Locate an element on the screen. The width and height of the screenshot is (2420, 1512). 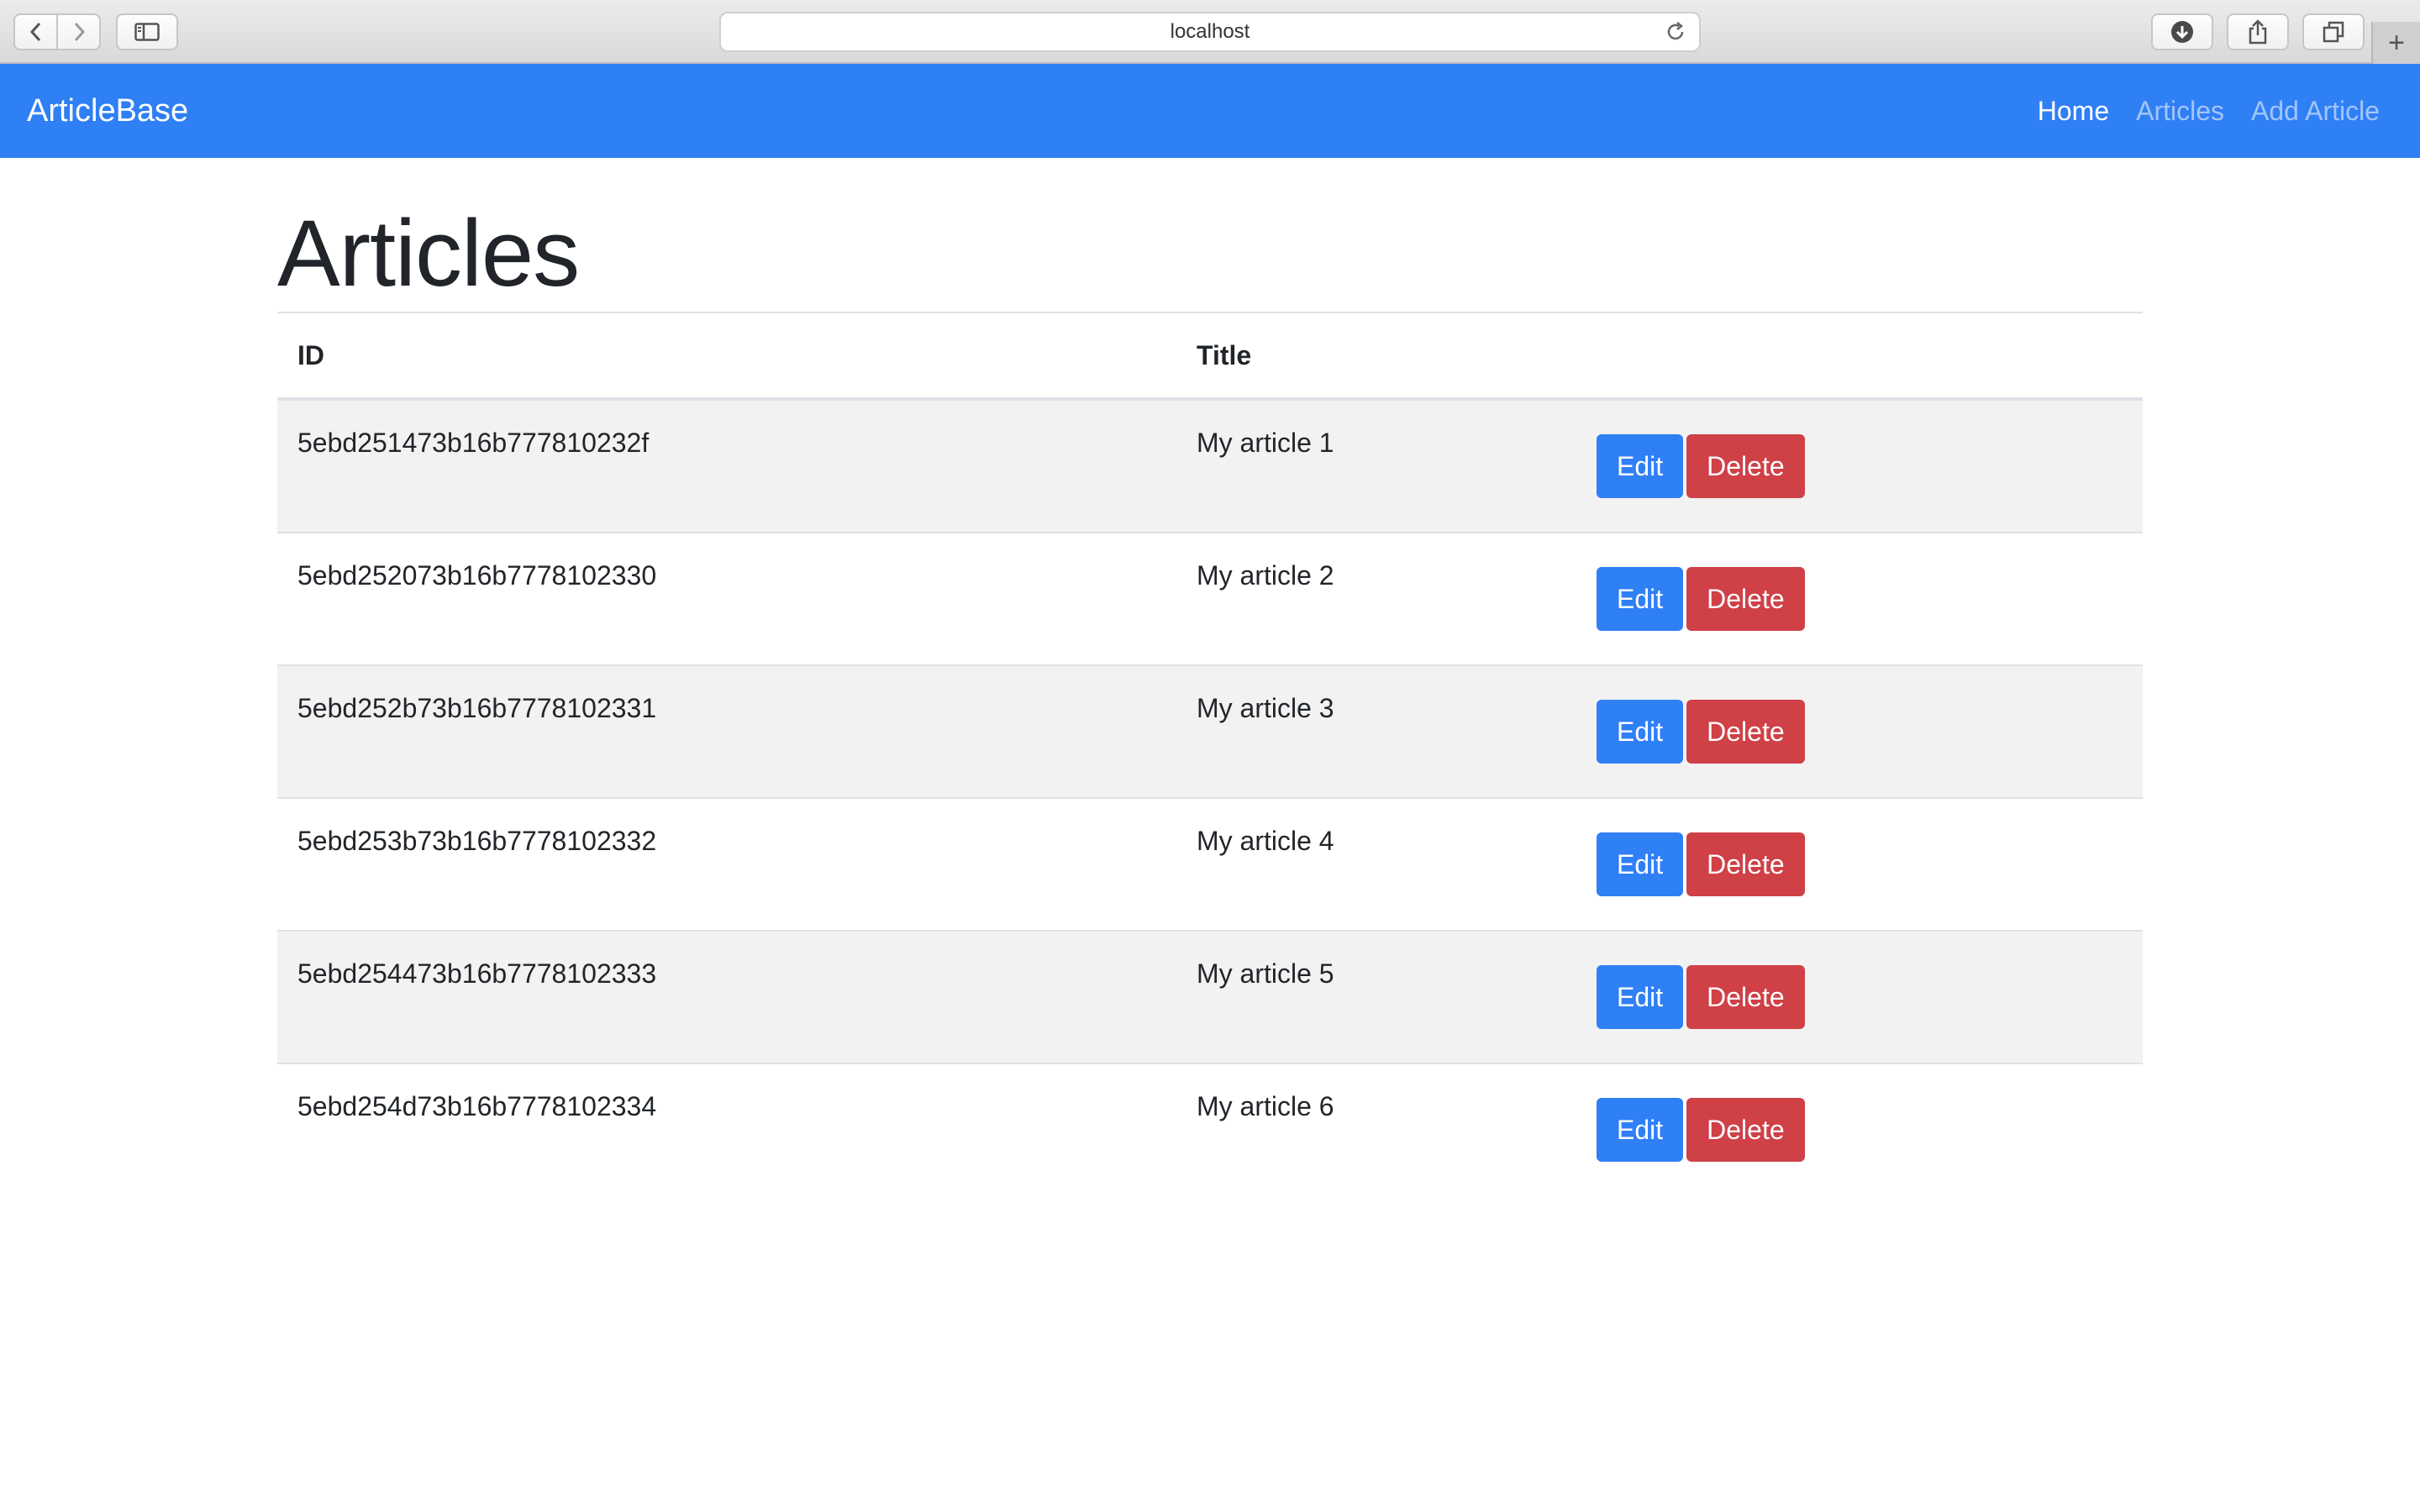
article-id-cell: 5ebd251473b16b777810232f is located at coordinates (726, 465).